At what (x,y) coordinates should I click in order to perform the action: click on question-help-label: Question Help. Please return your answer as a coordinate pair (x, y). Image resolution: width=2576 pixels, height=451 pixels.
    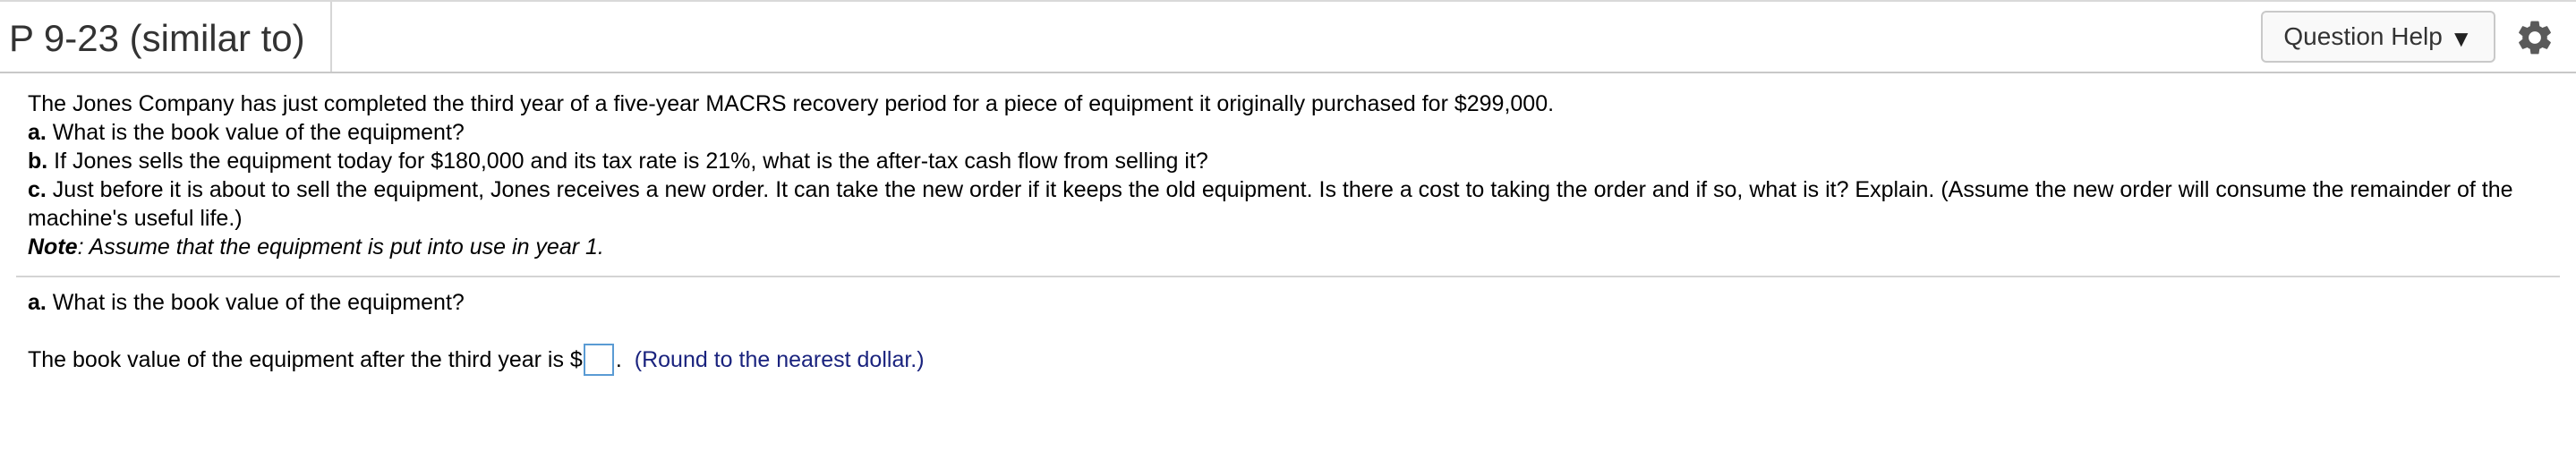
    Looking at the image, I should click on (2363, 36).